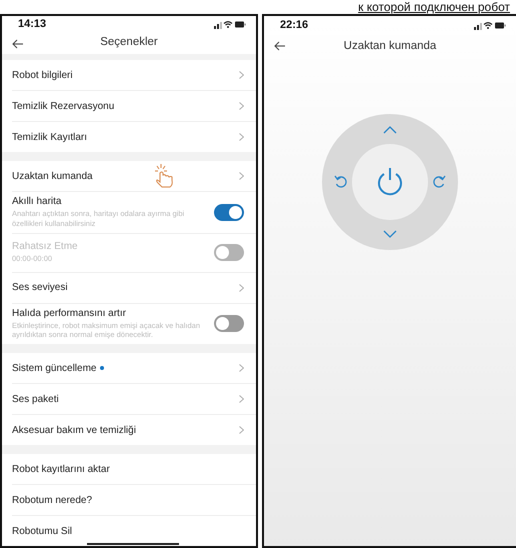  I want to click on menu-item: Aksesuar bakım ve temizliği, so click(134, 430).